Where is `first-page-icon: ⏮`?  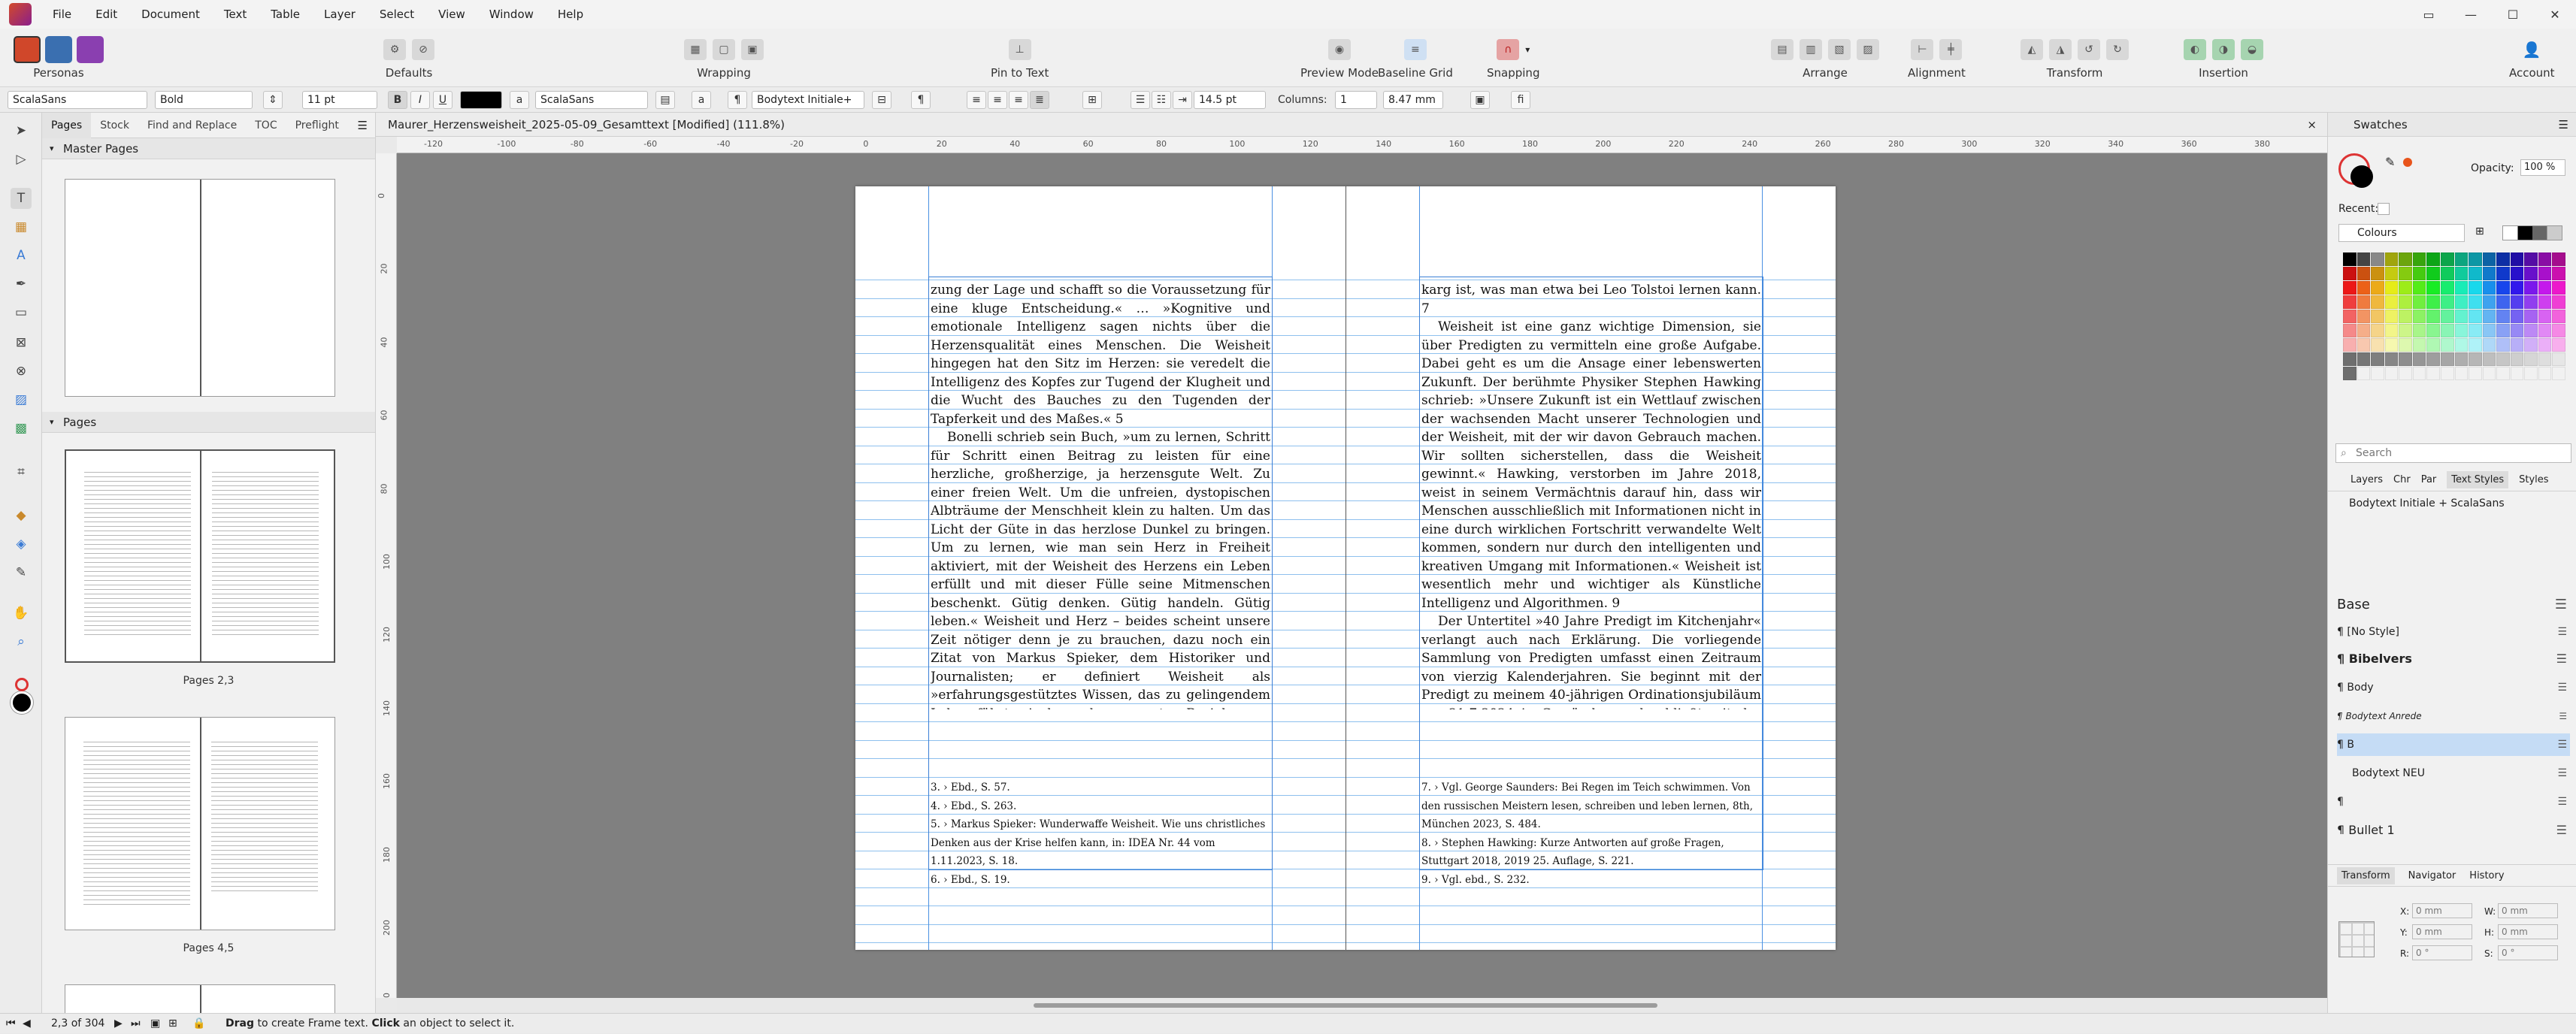 first-page-icon: ⏮ is located at coordinates (11, 1024).